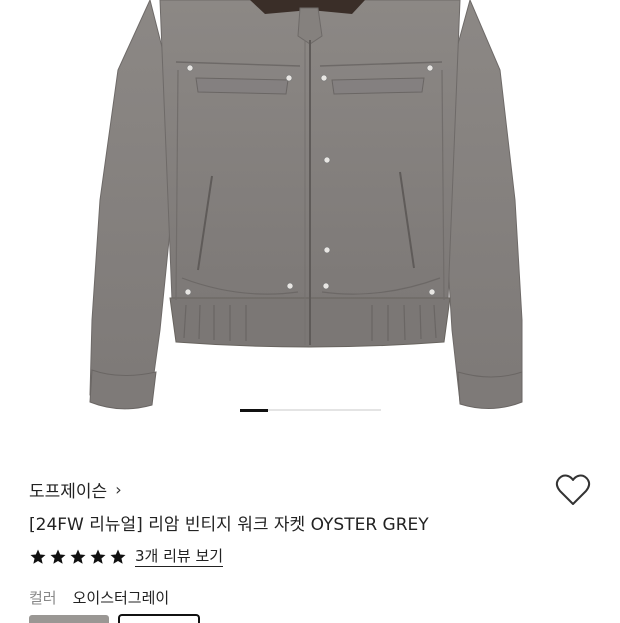 The image size is (620, 623). What do you see at coordinates (254, 410) in the screenshot?
I see `gallery-pager-active` at bounding box center [254, 410].